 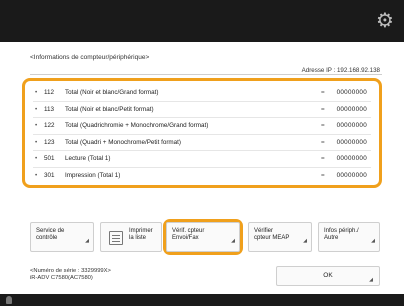 What do you see at coordinates (49, 125) in the screenshot?
I see `counter-number: 122` at bounding box center [49, 125].